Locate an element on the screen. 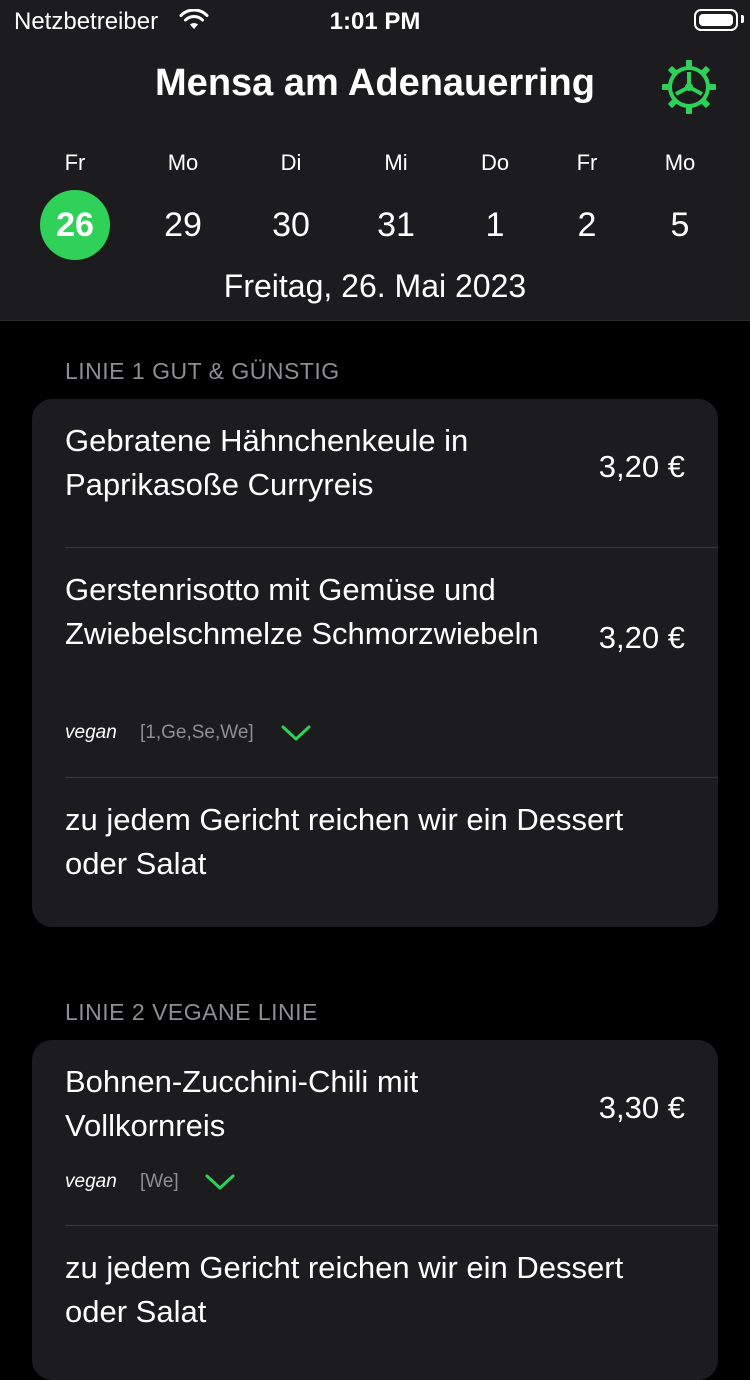 This screenshot has height=1380, width=750. status-bar: Netzbetreiber 1:01 PM is located at coordinates (375, 20).